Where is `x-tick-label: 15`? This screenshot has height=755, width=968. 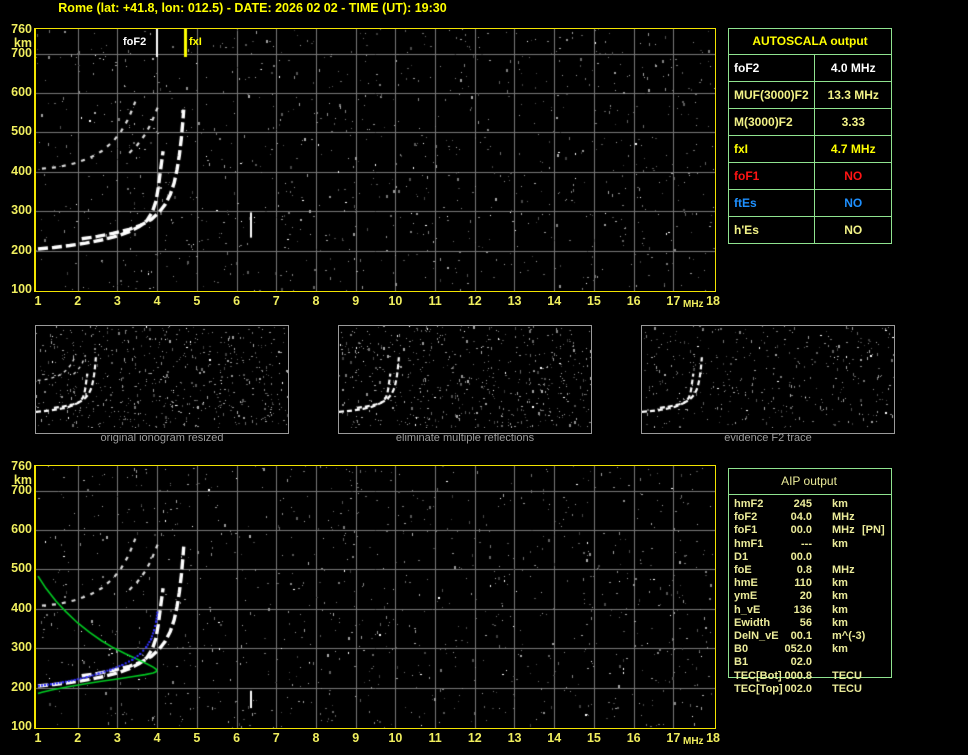 x-tick-label: 15 is located at coordinates (593, 301).